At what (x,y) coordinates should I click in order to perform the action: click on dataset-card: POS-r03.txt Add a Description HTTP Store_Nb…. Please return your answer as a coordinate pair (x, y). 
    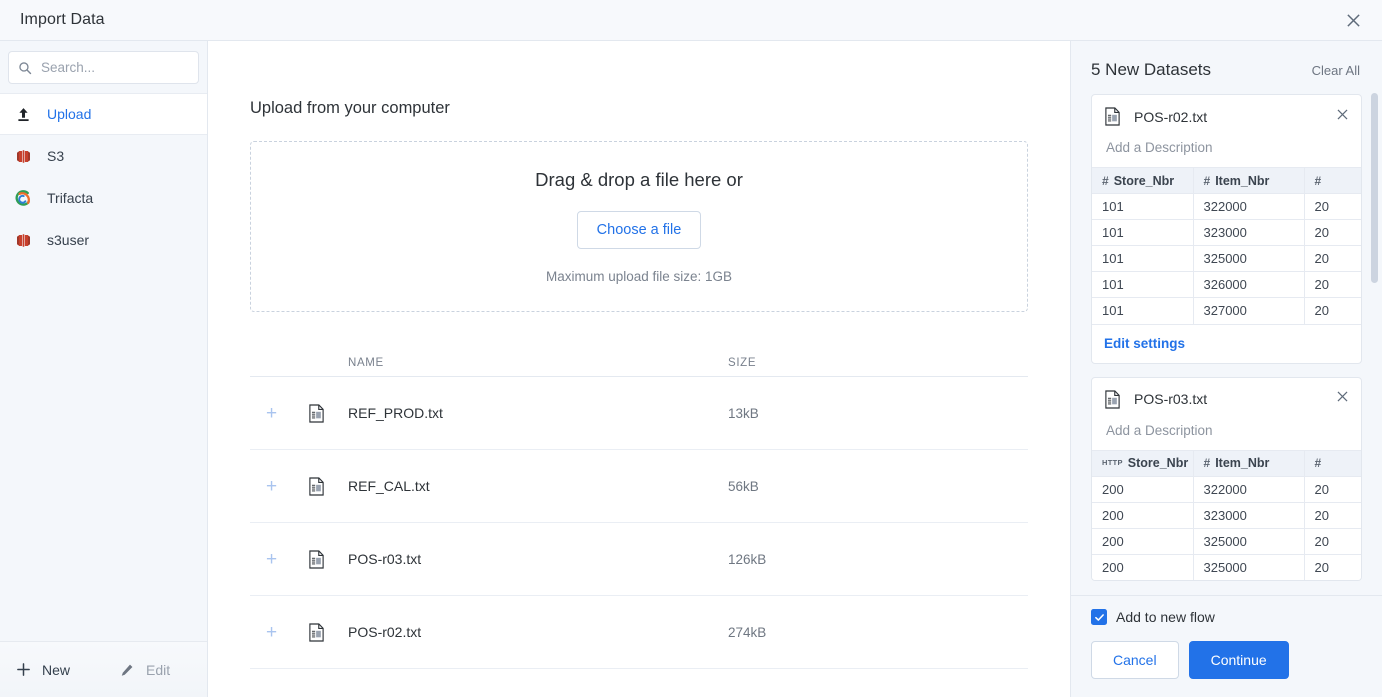
    Looking at the image, I should click on (1226, 478).